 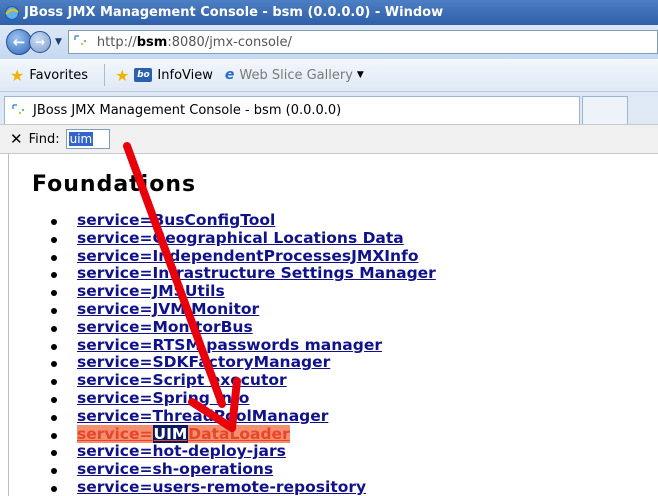 I want to click on favorites-separator, so click(x=105, y=75).